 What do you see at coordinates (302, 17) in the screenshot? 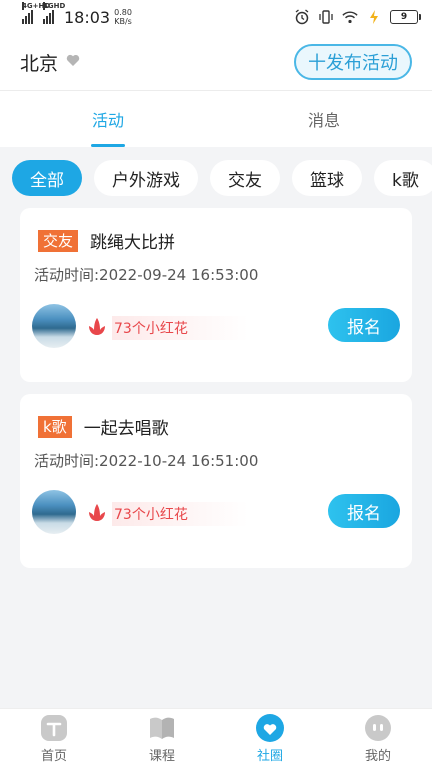
I see `alarm-icon` at bounding box center [302, 17].